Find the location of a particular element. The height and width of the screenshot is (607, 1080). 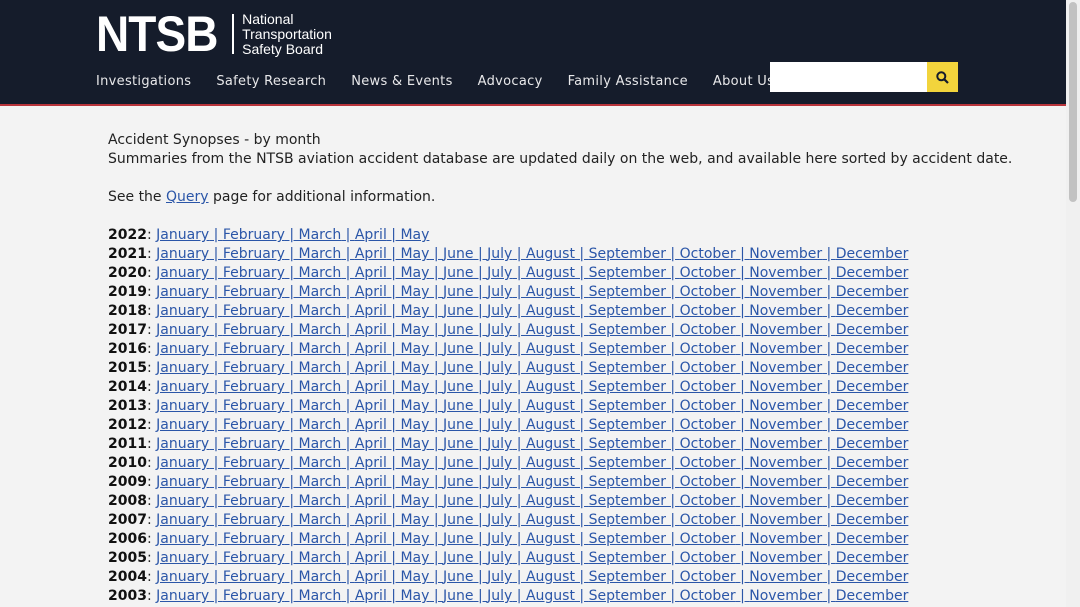

query-link: Query is located at coordinates (187, 197).